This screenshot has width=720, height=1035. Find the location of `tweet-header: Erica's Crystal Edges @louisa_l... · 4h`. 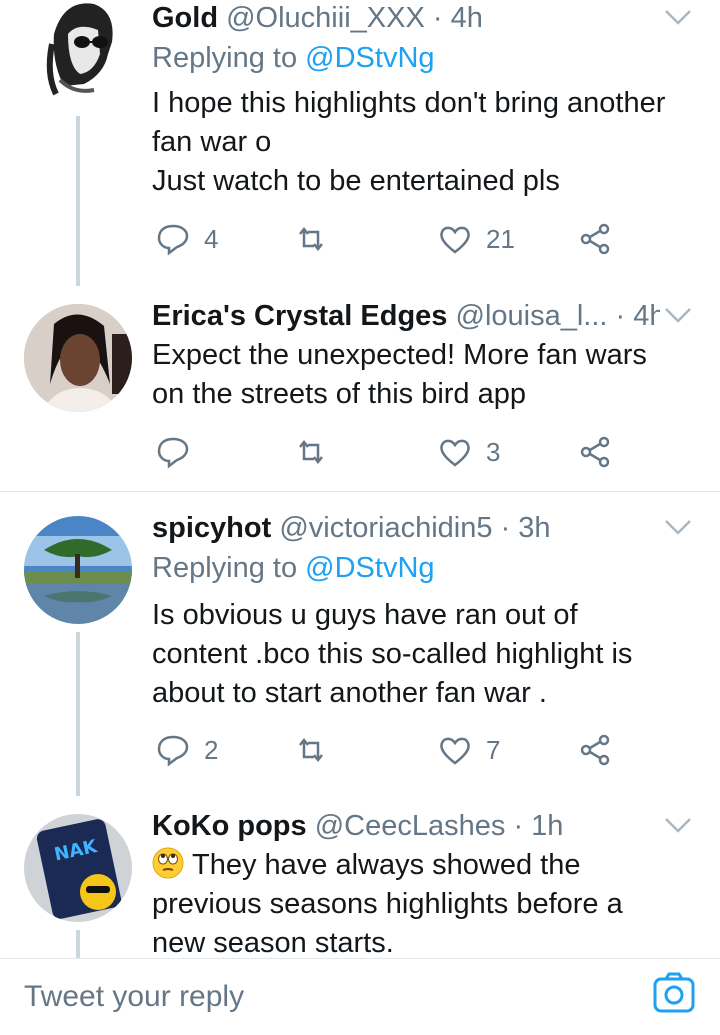

tweet-header: Erica's Crystal Edges @louisa_l... · 4h is located at coordinates (406, 318).